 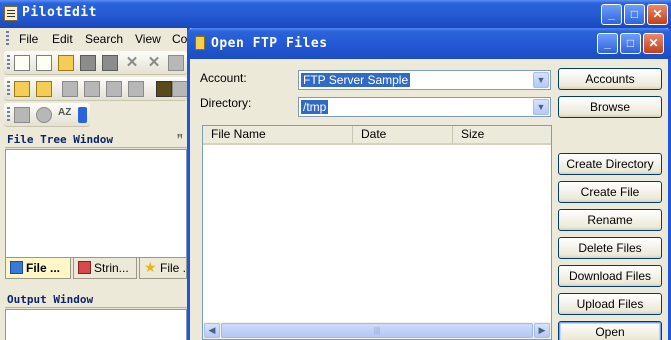 What do you see at coordinates (82, 115) in the screenshot?
I see `toolbar-chevron-icon` at bounding box center [82, 115].